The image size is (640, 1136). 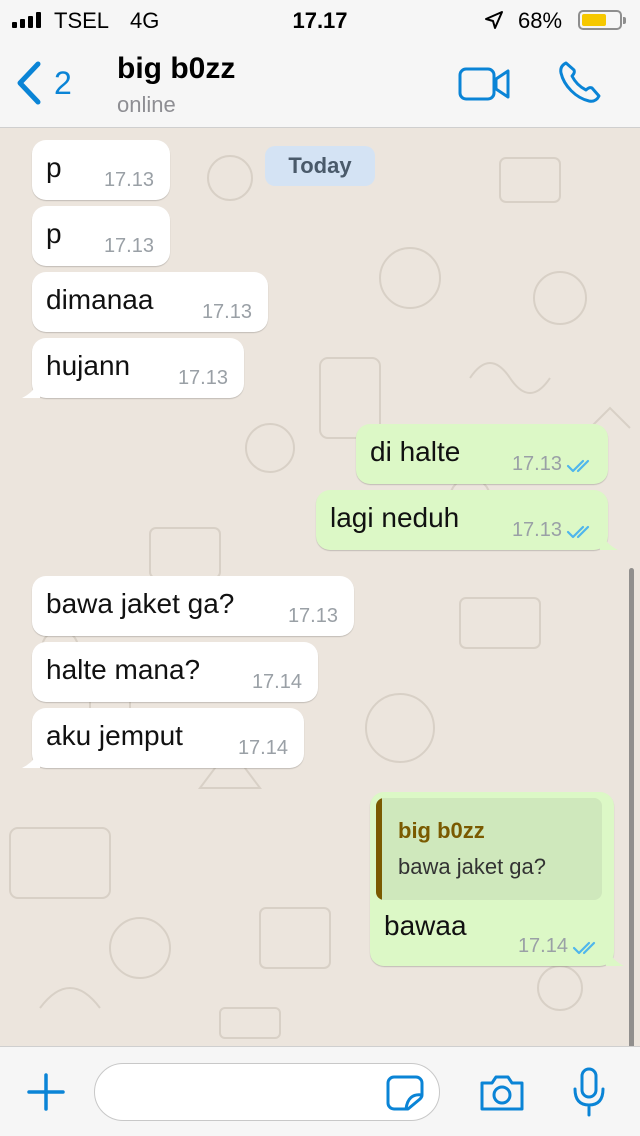 What do you see at coordinates (29, 83) in the screenshot?
I see `back-chevron-icon` at bounding box center [29, 83].